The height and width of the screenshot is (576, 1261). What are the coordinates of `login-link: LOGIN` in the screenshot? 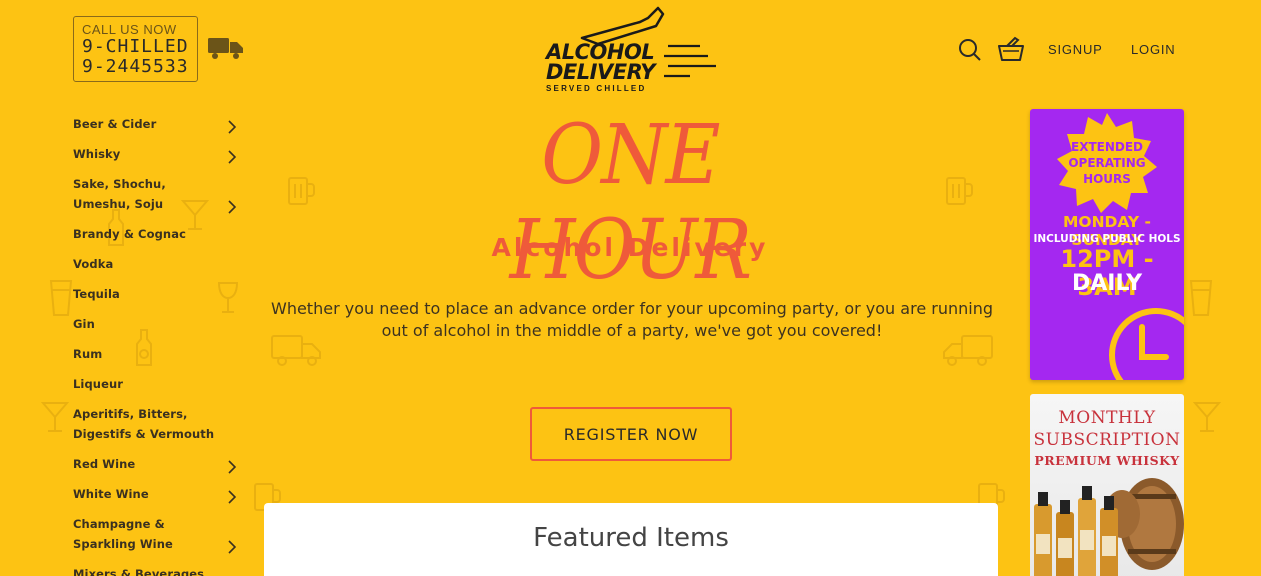 It's located at (1153, 49).